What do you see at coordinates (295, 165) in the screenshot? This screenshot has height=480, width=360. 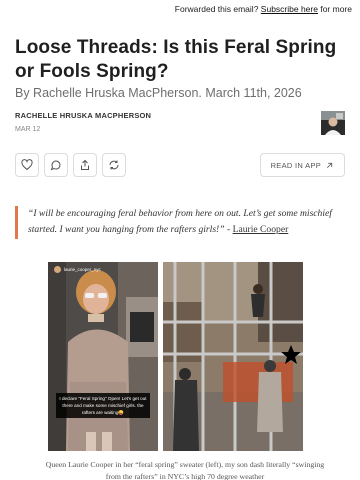 I see `read-in-app-label: READ IN APP` at bounding box center [295, 165].